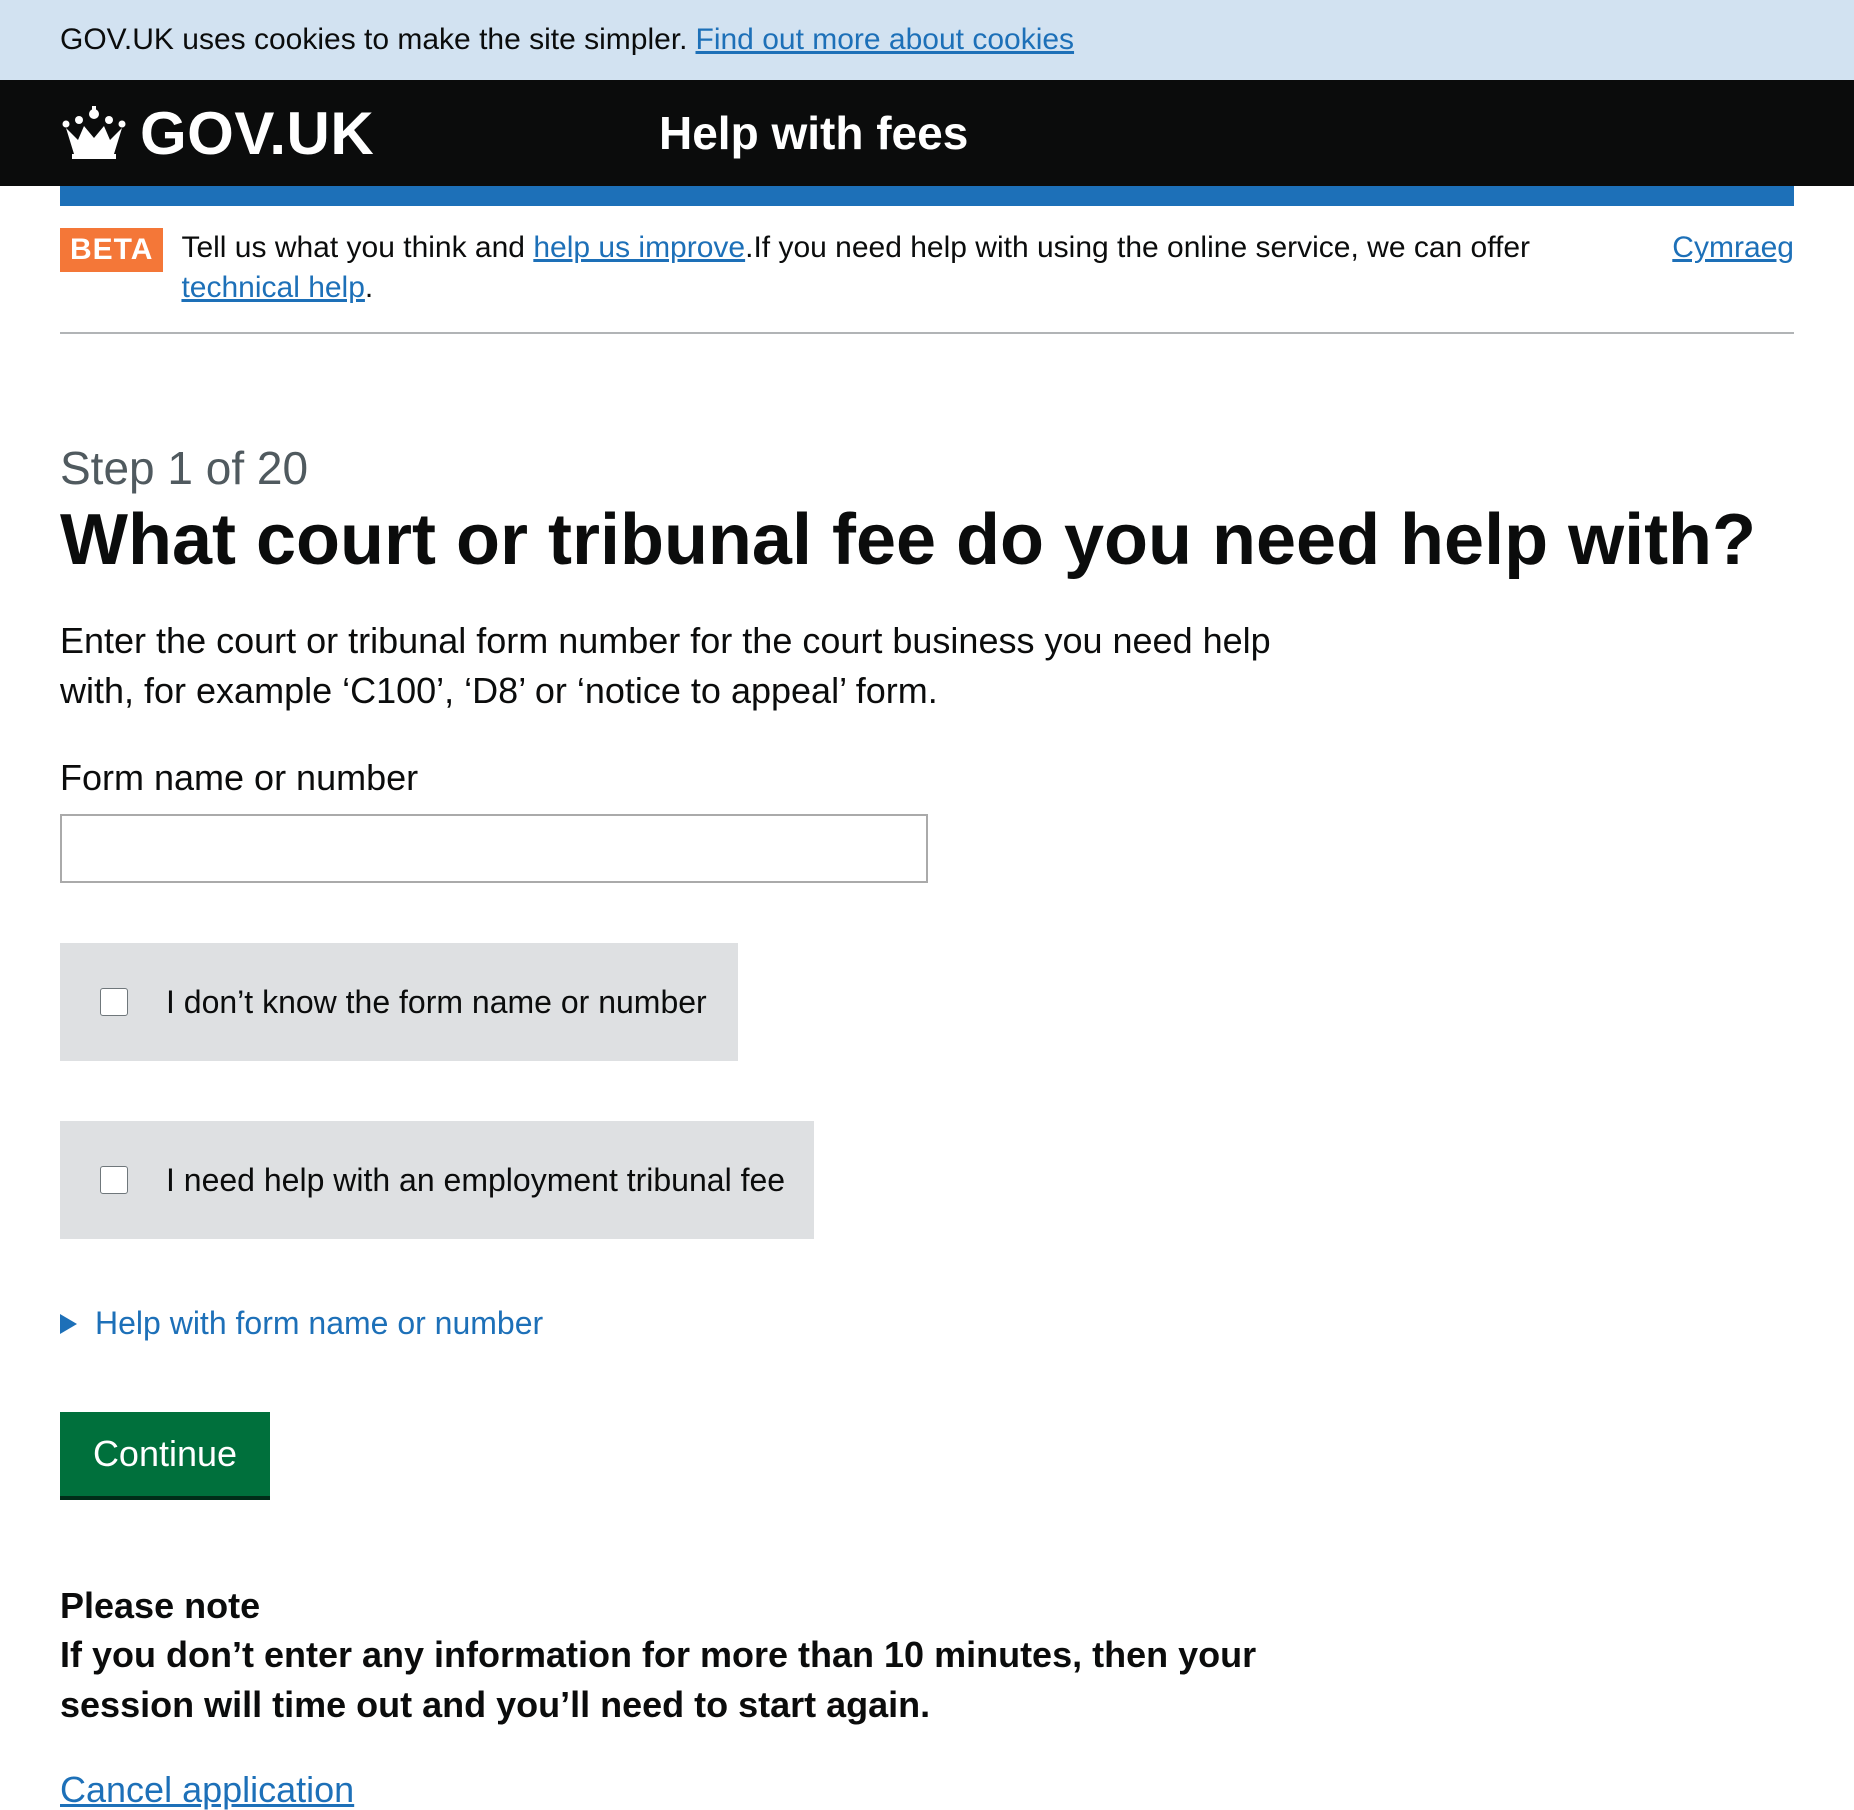 The width and height of the screenshot is (1854, 1810). What do you see at coordinates (494, 848) in the screenshot?
I see `form-name-input` at bounding box center [494, 848].